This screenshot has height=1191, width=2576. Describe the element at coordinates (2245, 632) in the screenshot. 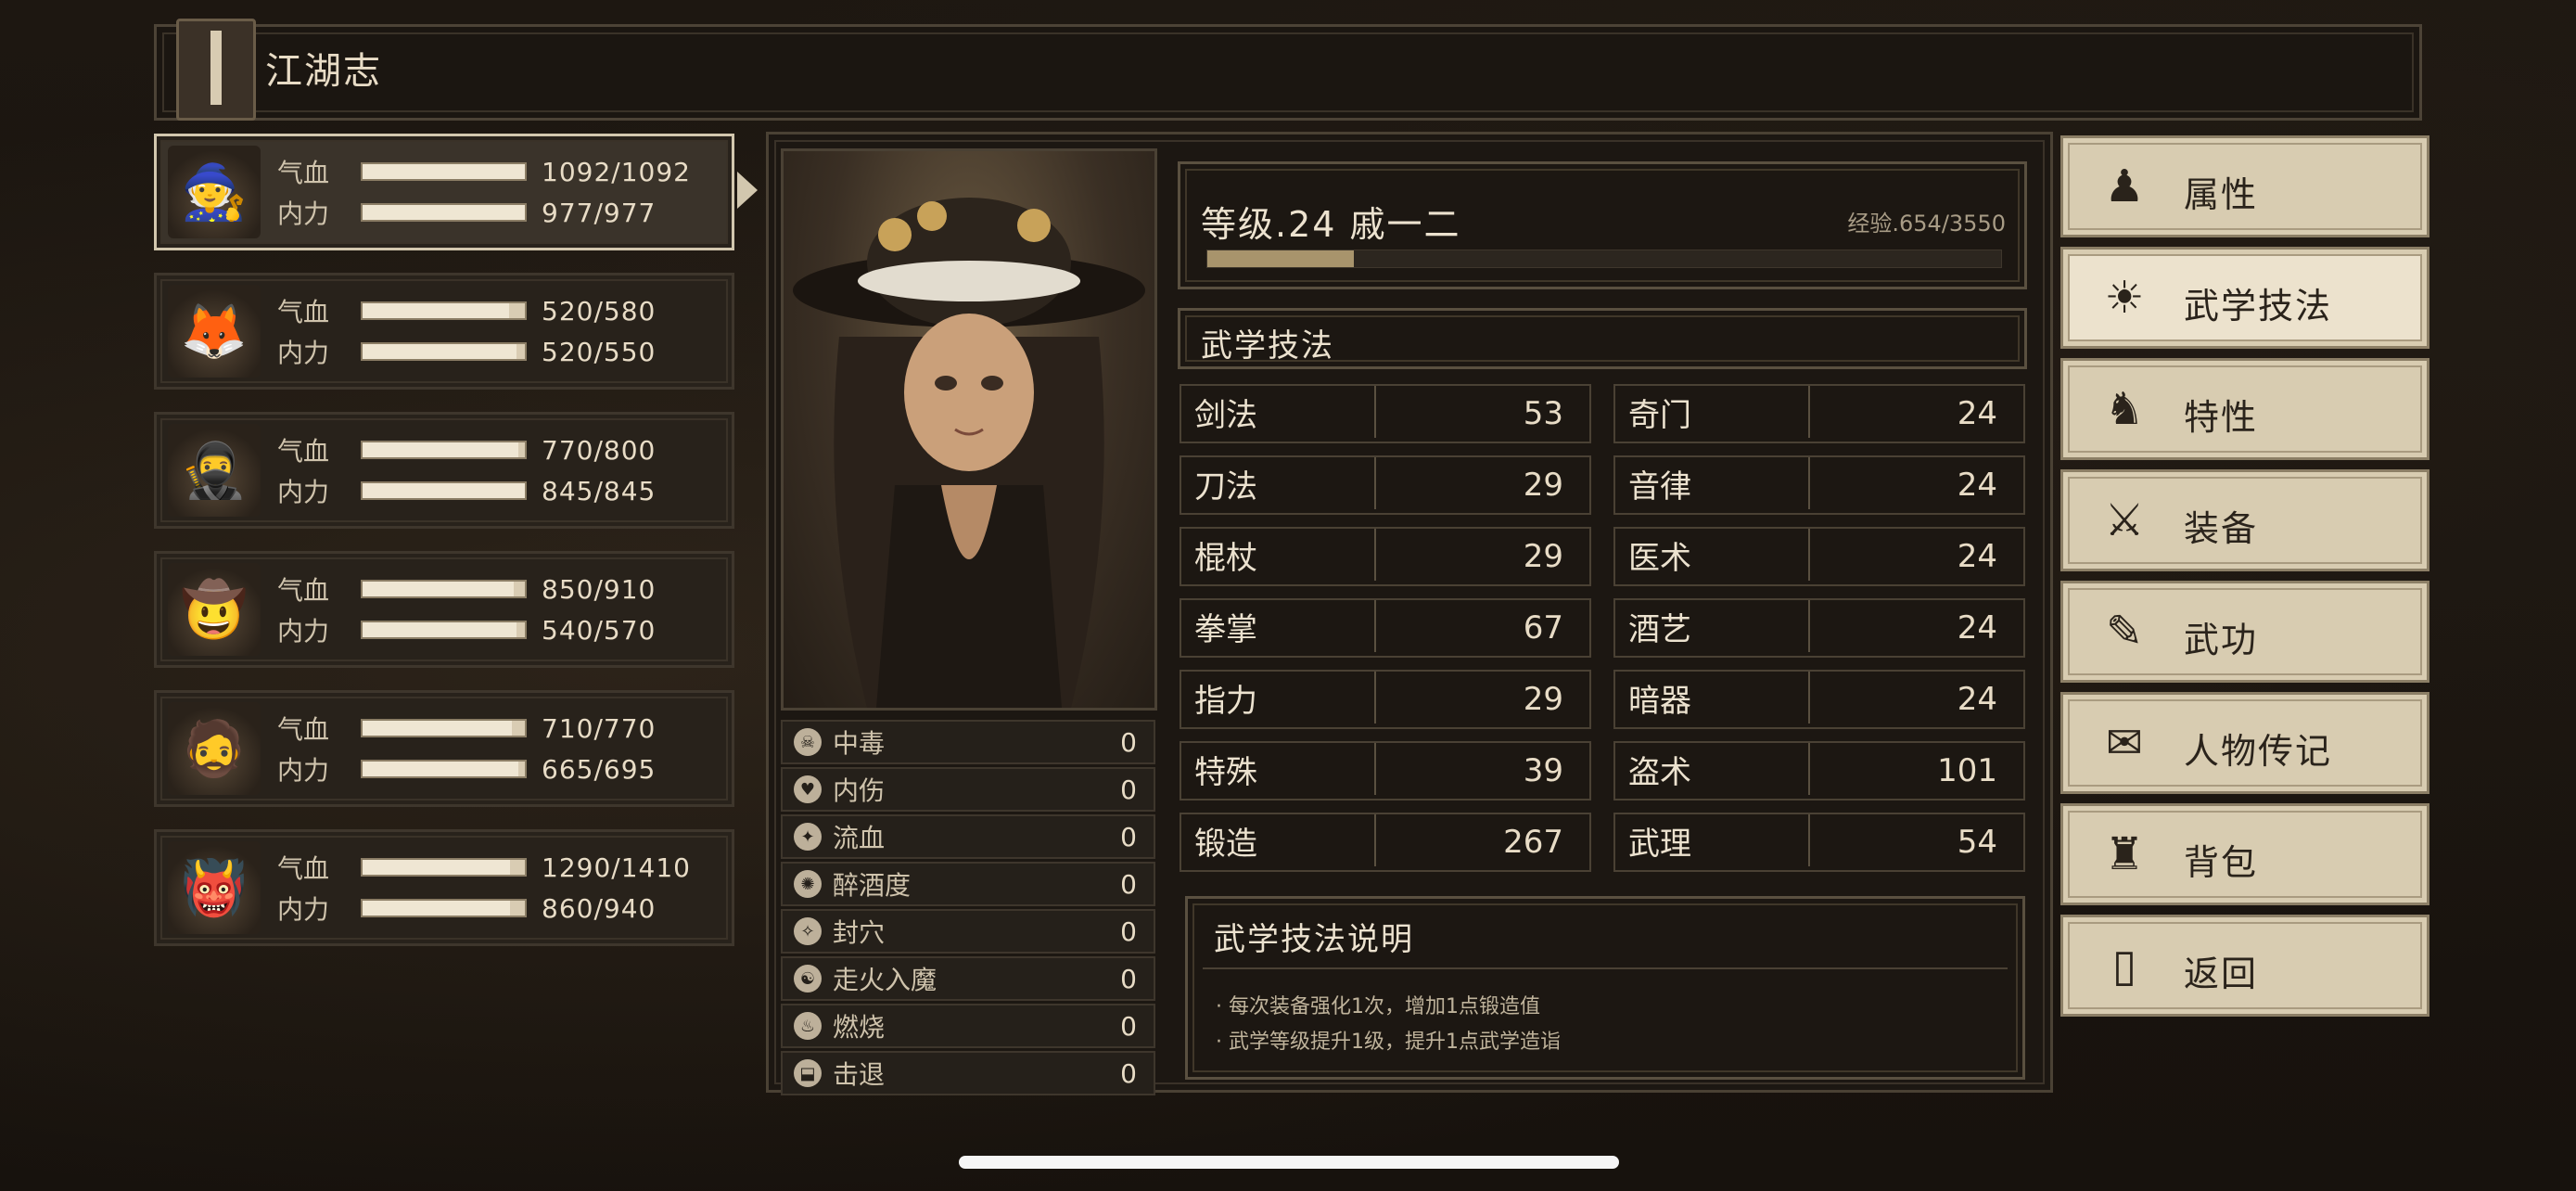

I see `menu-button-5: ✎ 武功` at that location.